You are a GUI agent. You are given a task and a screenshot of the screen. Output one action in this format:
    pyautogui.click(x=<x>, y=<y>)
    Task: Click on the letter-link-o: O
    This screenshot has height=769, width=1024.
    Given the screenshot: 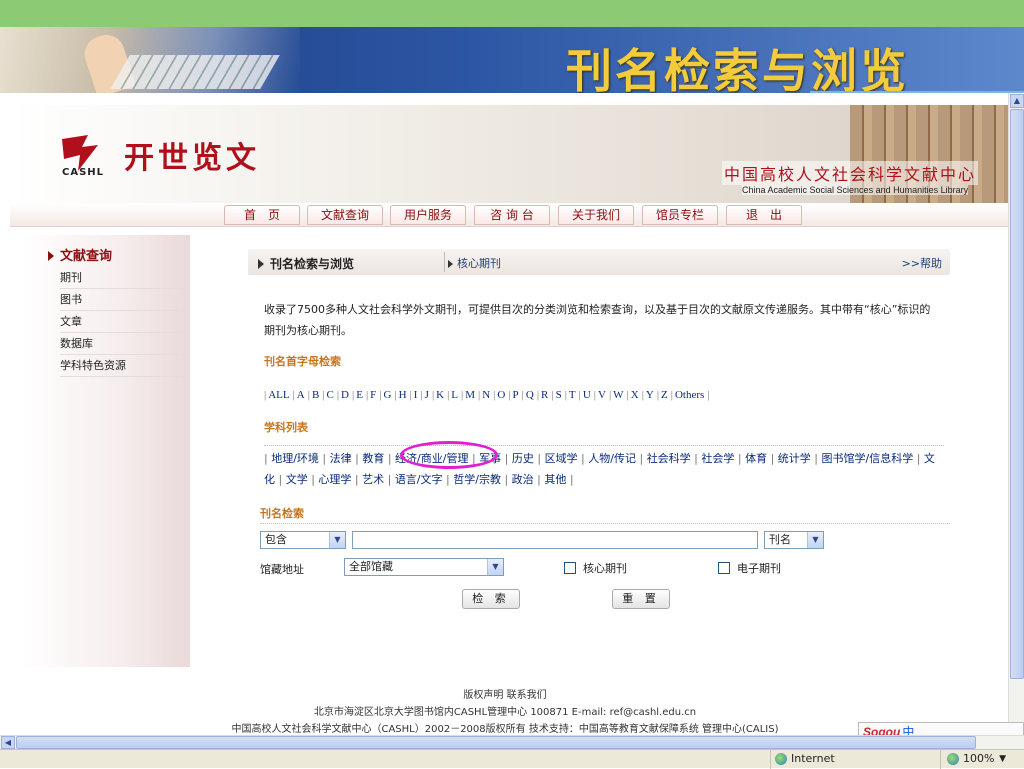 What is the action you would take?
    pyautogui.click(x=499, y=395)
    